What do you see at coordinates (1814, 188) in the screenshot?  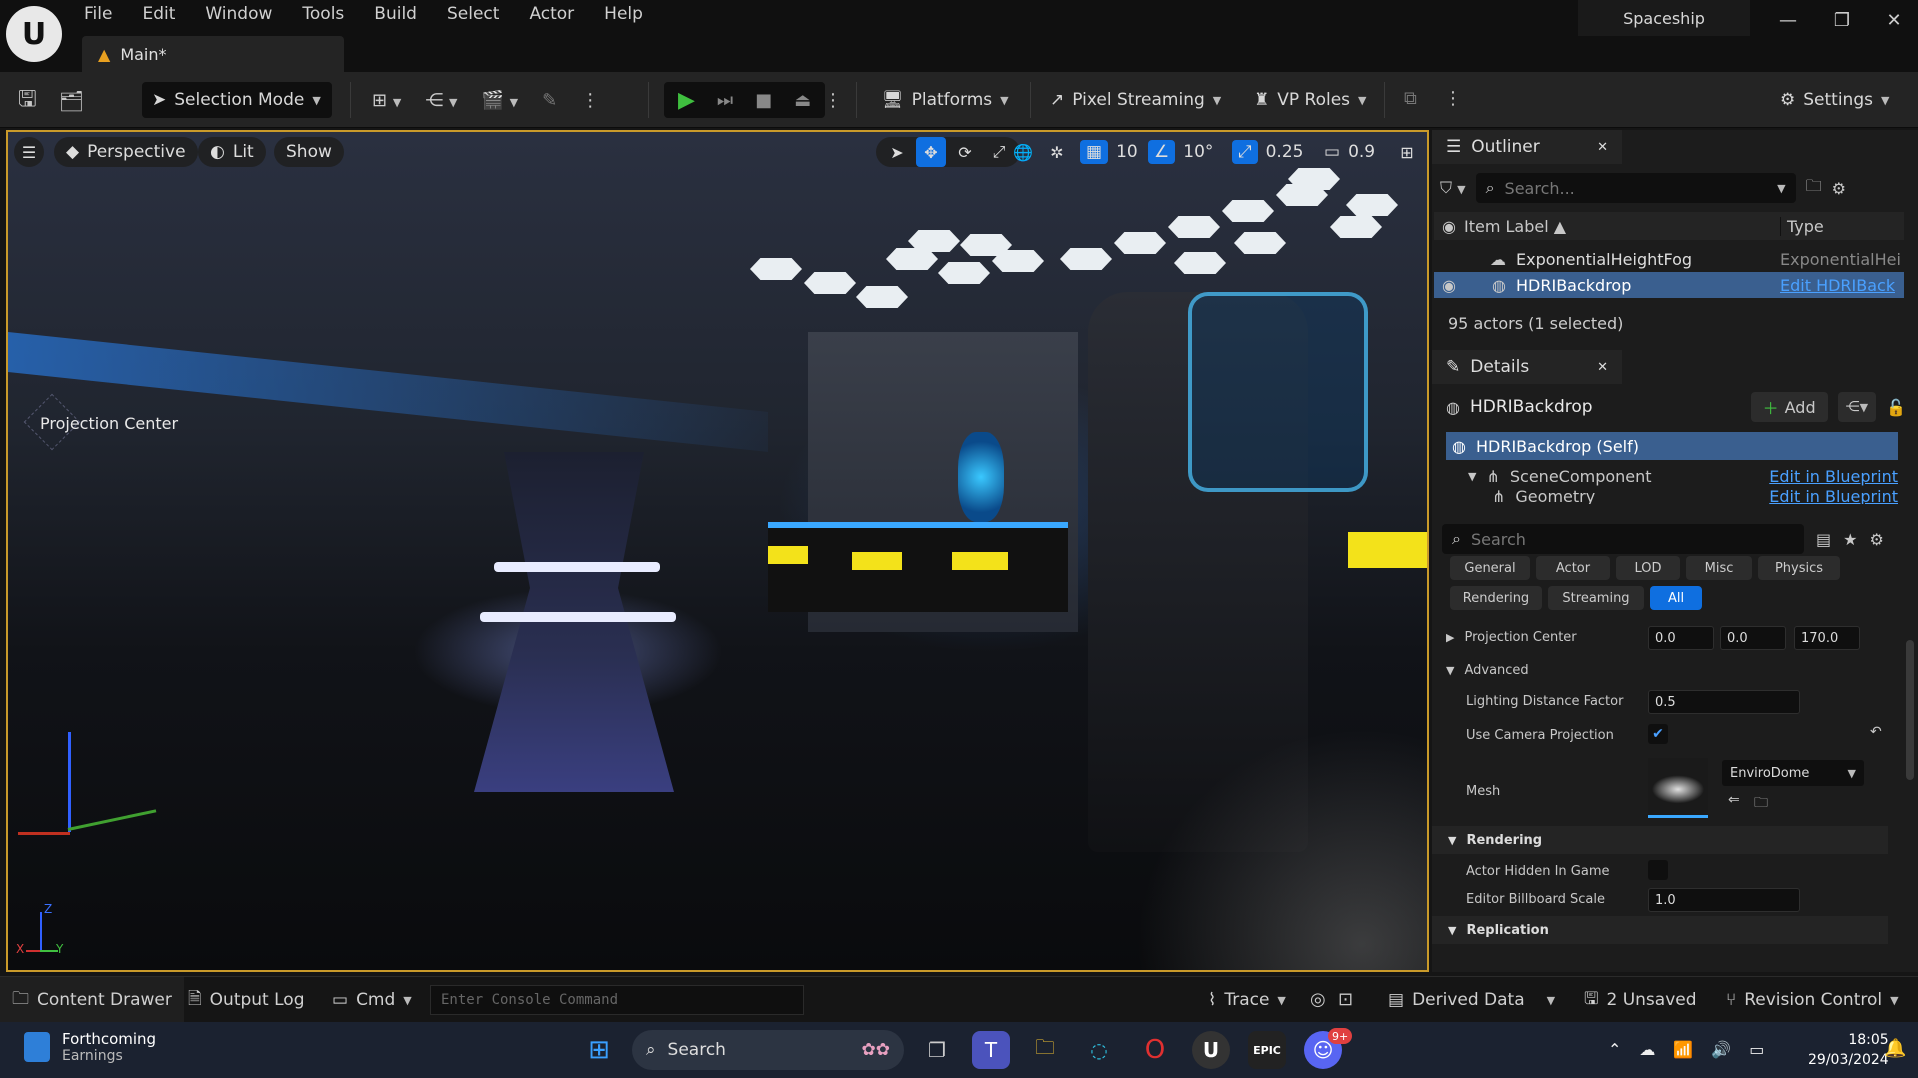 I see `add-folder-icon: 🗀` at bounding box center [1814, 188].